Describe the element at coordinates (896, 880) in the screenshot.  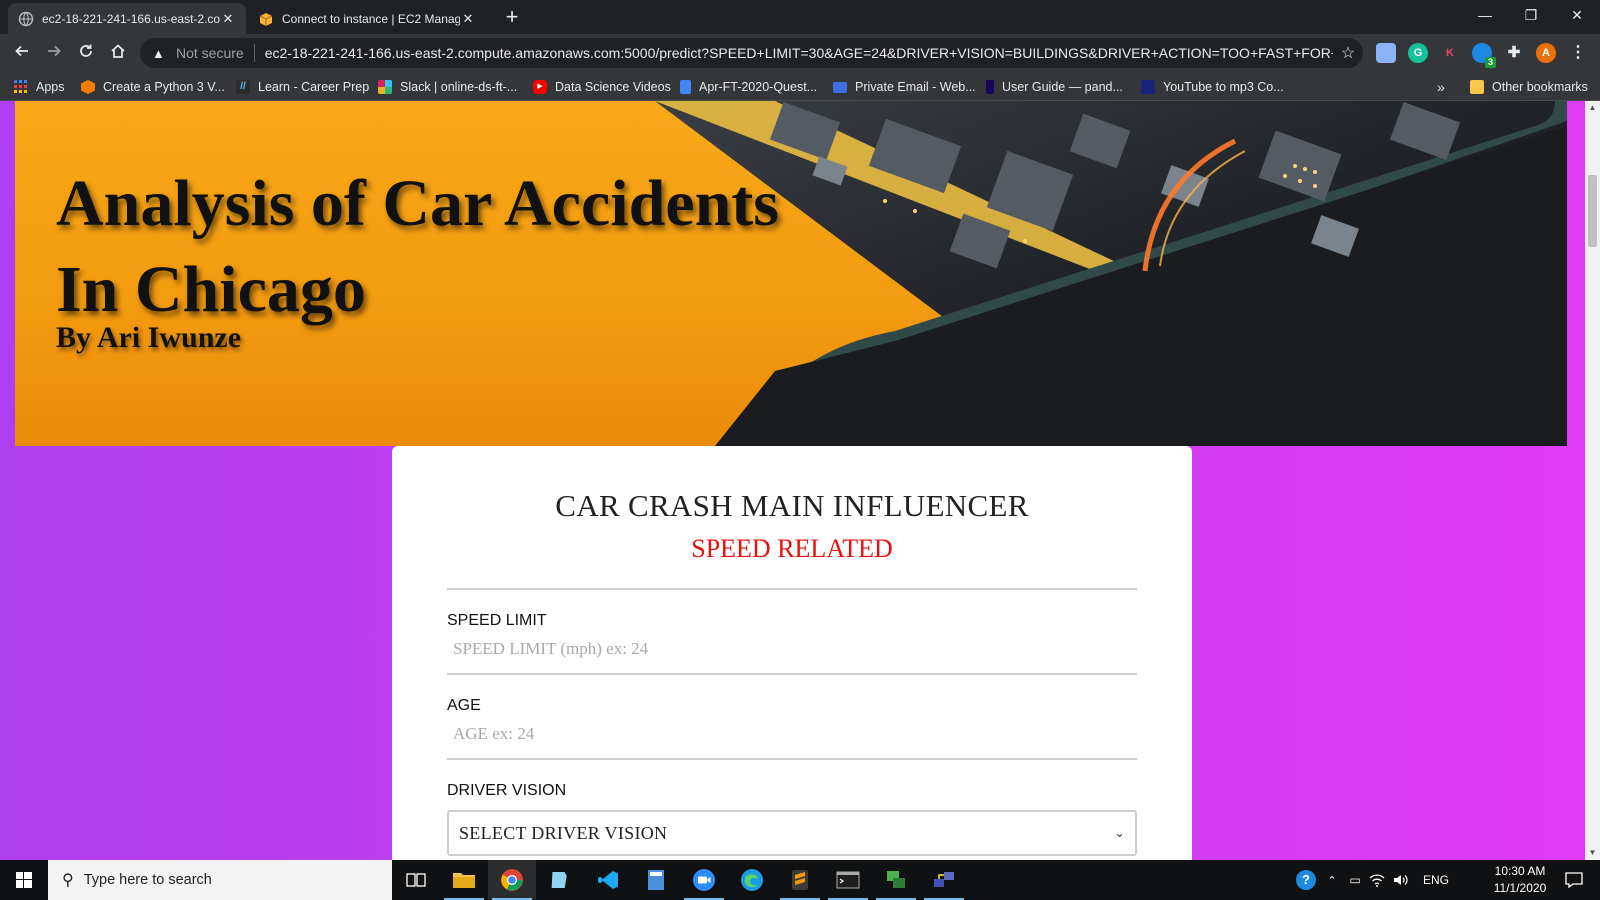
I see `vpn-icon` at that location.